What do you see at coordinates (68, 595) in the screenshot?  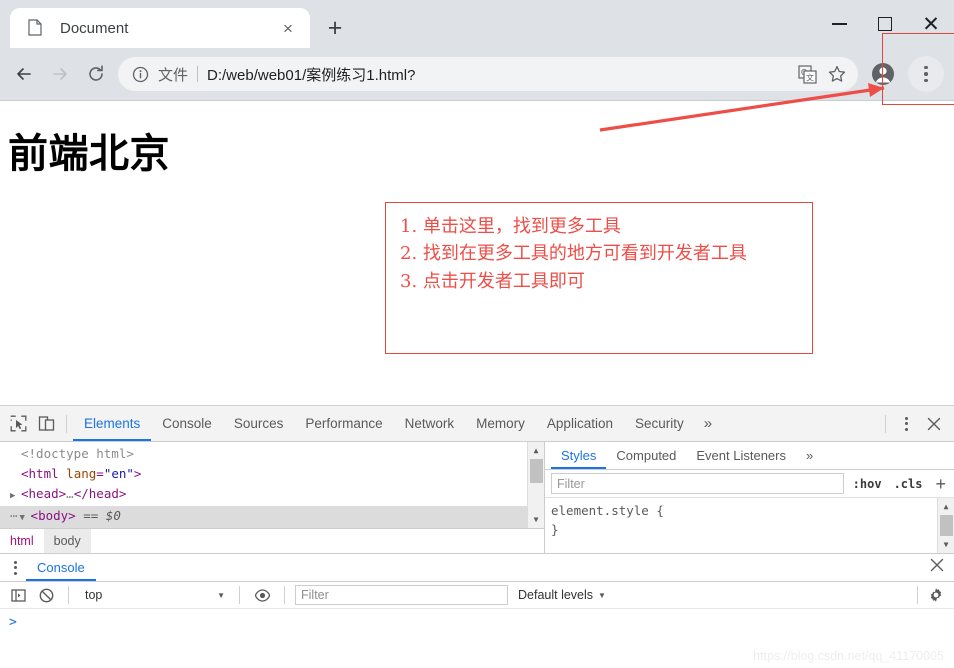 I see `console-toolbar-divider` at bounding box center [68, 595].